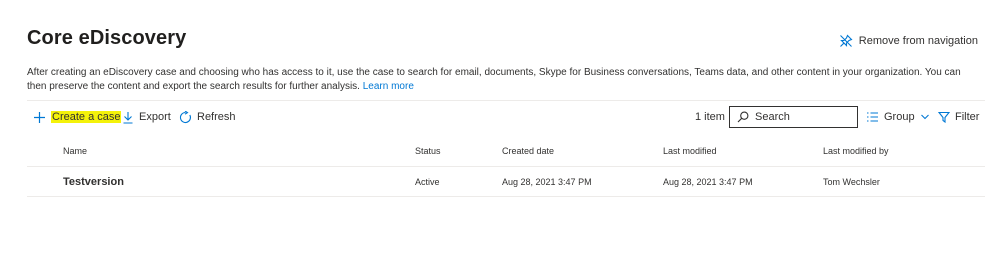 This screenshot has width=999, height=253. Describe the element at coordinates (918, 41) in the screenshot. I see `remove-from-navigation-label: Remove from navigation` at that location.